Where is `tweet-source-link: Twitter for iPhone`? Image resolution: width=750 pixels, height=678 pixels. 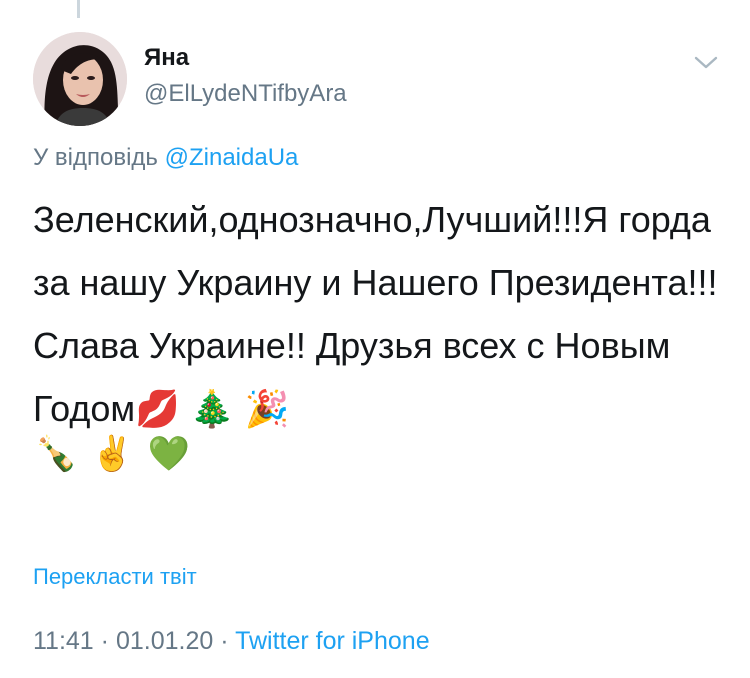 tweet-source-link: Twitter for iPhone is located at coordinates (332, 641).